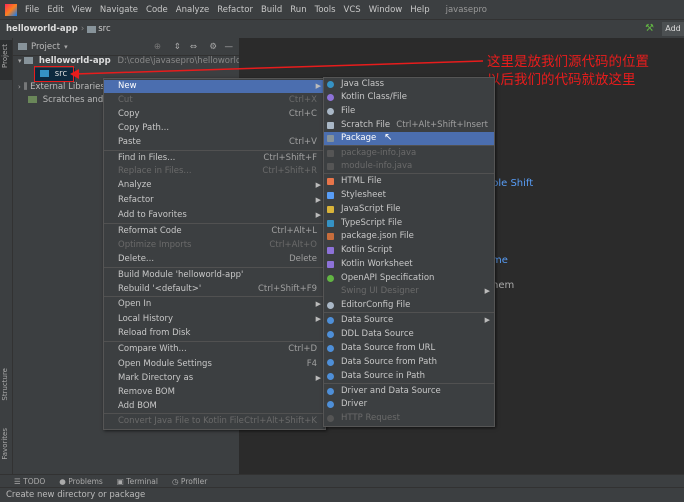 This screenshot has width=684, height=502. I want to click on context-menu-item-delete: Delete... Delete, so click(214, 259).